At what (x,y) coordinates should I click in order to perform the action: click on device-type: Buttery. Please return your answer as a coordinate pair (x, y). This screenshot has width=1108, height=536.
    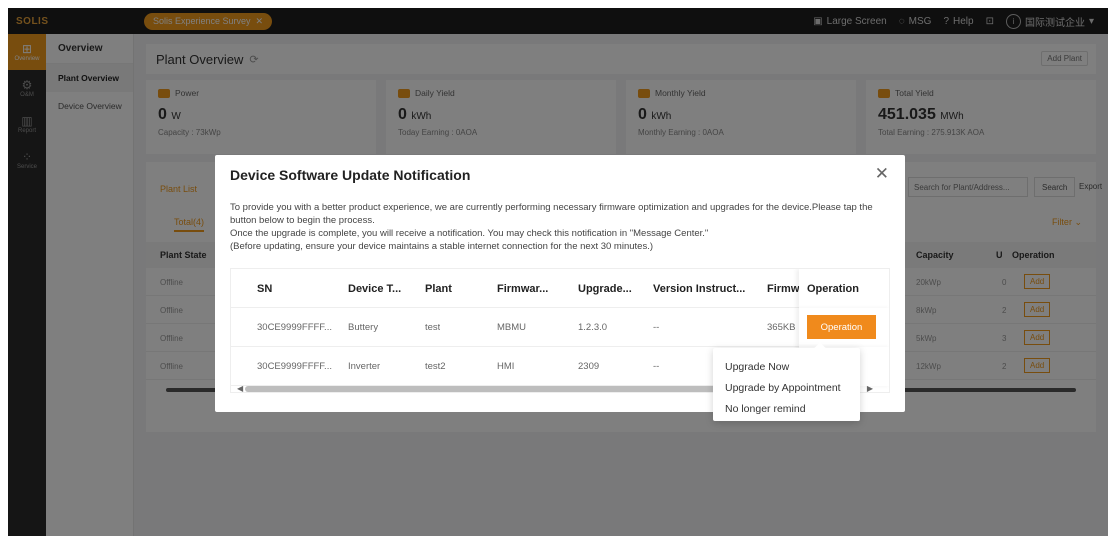
    Looking at the image, I should click on (363, 327).